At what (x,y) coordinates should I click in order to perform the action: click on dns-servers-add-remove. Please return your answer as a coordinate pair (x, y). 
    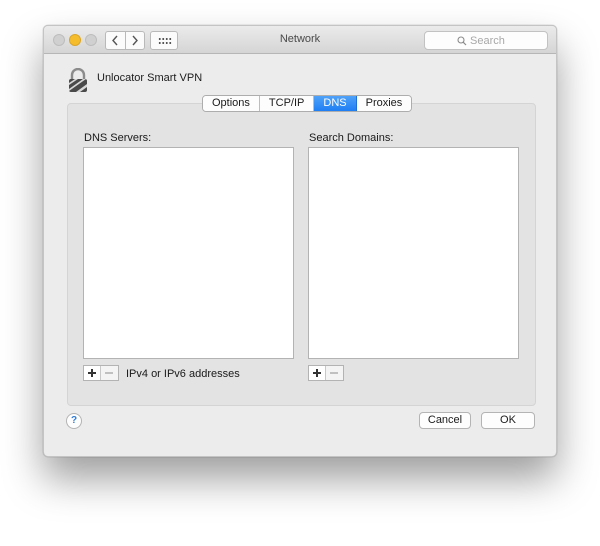
    Looking at the image, I should click on (101, 373).